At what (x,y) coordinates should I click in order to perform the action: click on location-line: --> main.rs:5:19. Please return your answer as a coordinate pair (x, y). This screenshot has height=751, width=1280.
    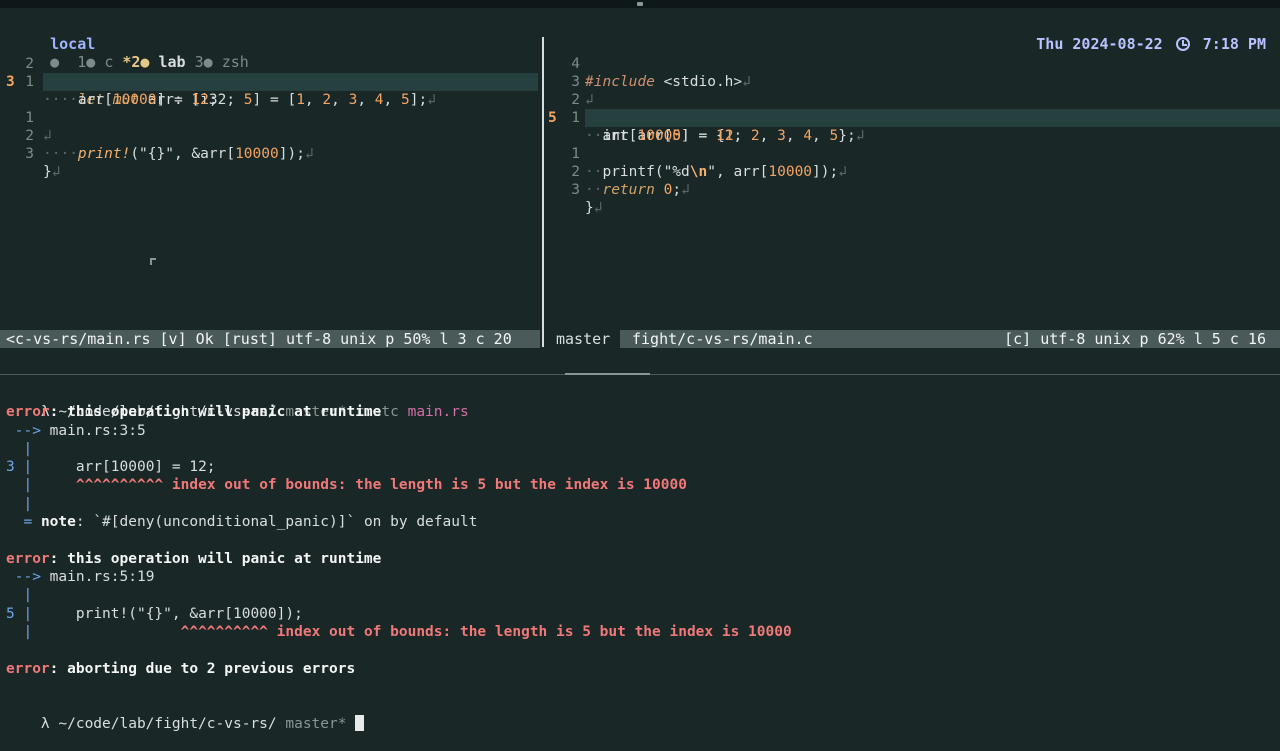
    Looking at the image, I should click on (80, 577).